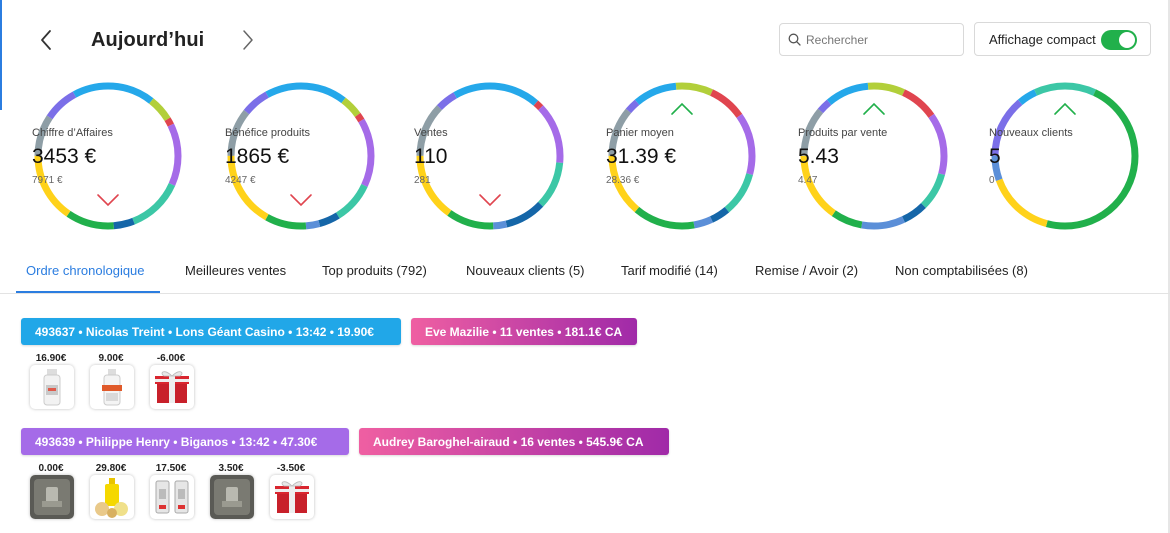 This screenshot has height=533, width=1170. Describe the element at coordinates (808, 180) in the screenshot. I see `stat-previous-value: 4.47` at that location.